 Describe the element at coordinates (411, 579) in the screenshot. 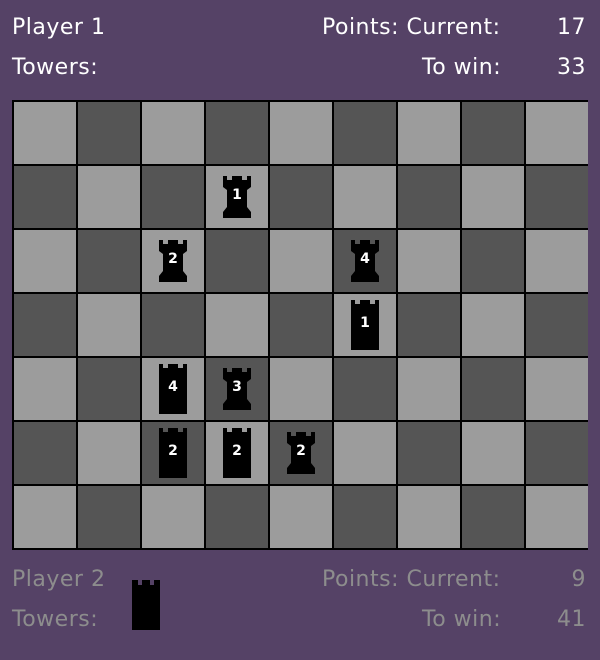

I see `player2-points-current-label: Points: Current:` at that location.